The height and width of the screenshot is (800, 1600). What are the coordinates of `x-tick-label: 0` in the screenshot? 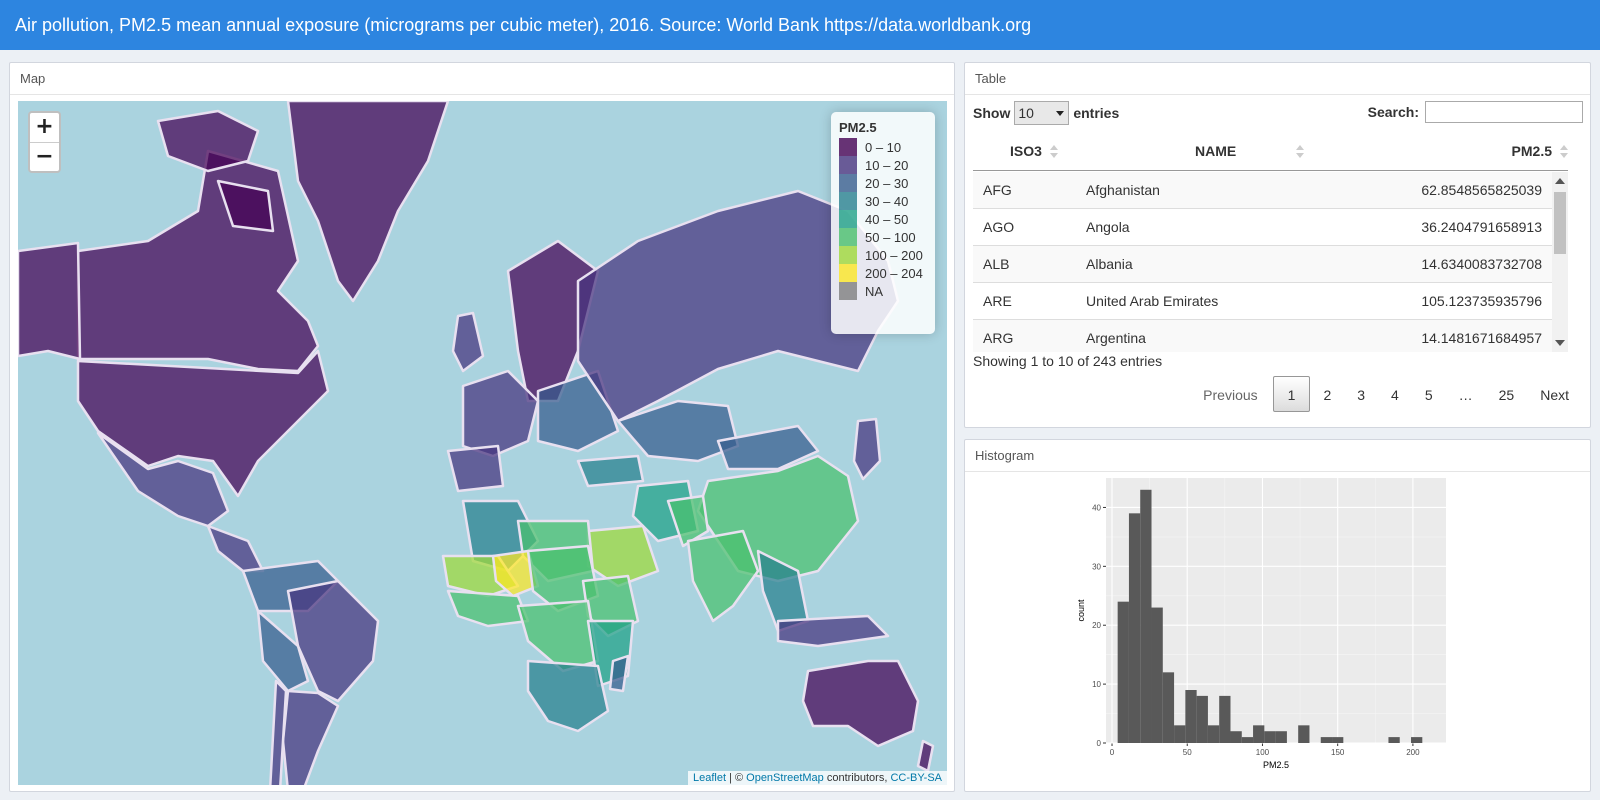 It's located at (1112, 752).